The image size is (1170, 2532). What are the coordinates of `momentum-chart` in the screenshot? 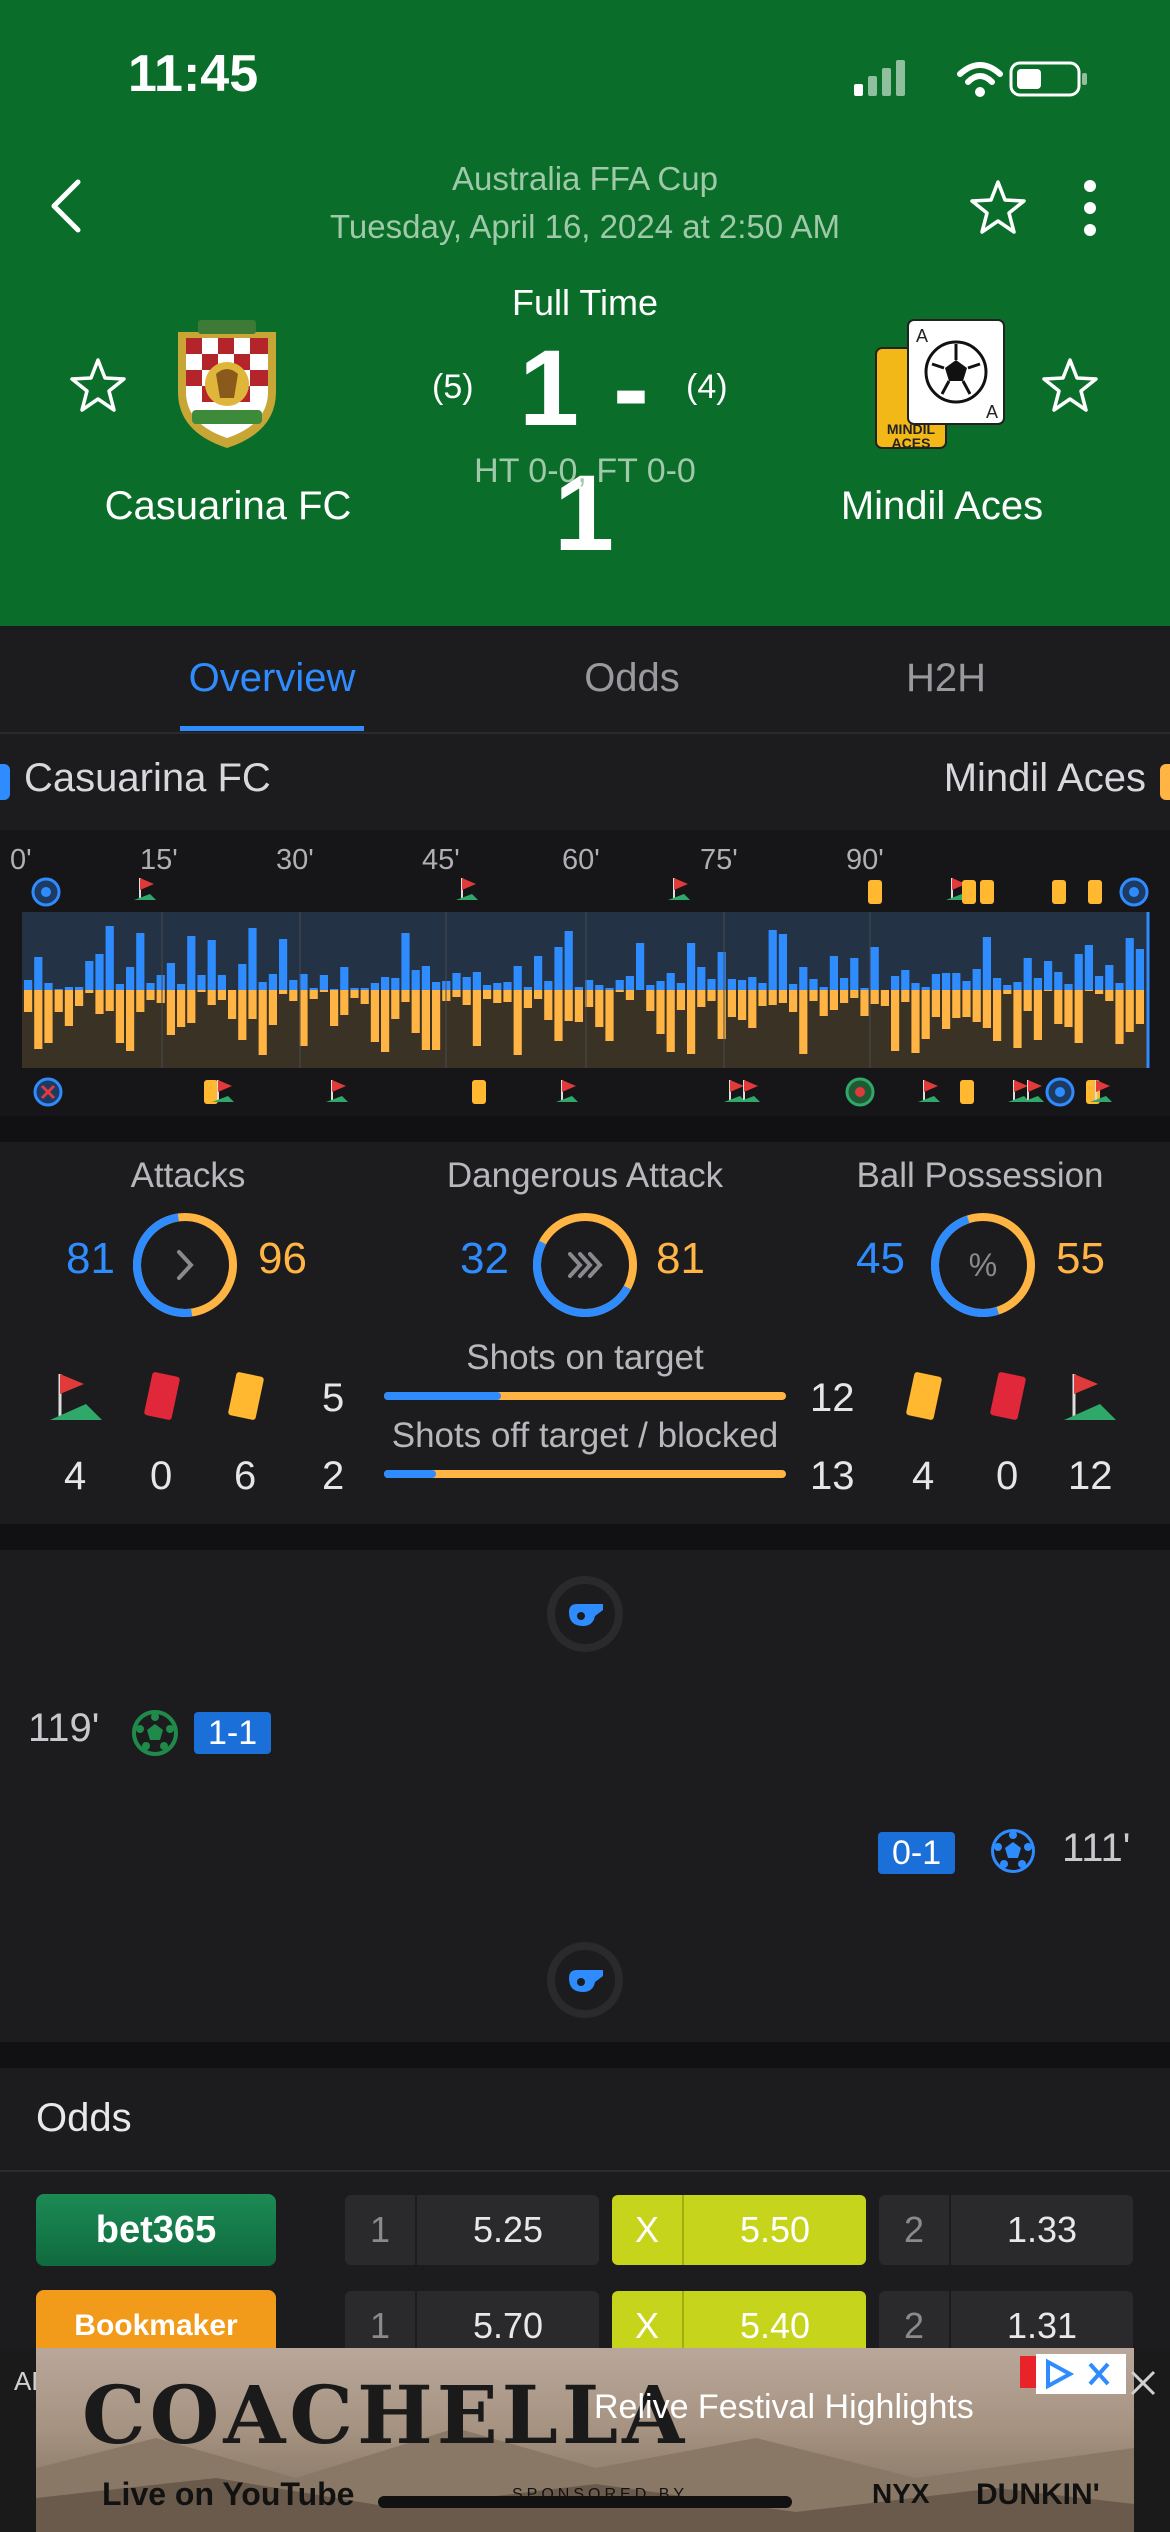 It's located at (586, 992).